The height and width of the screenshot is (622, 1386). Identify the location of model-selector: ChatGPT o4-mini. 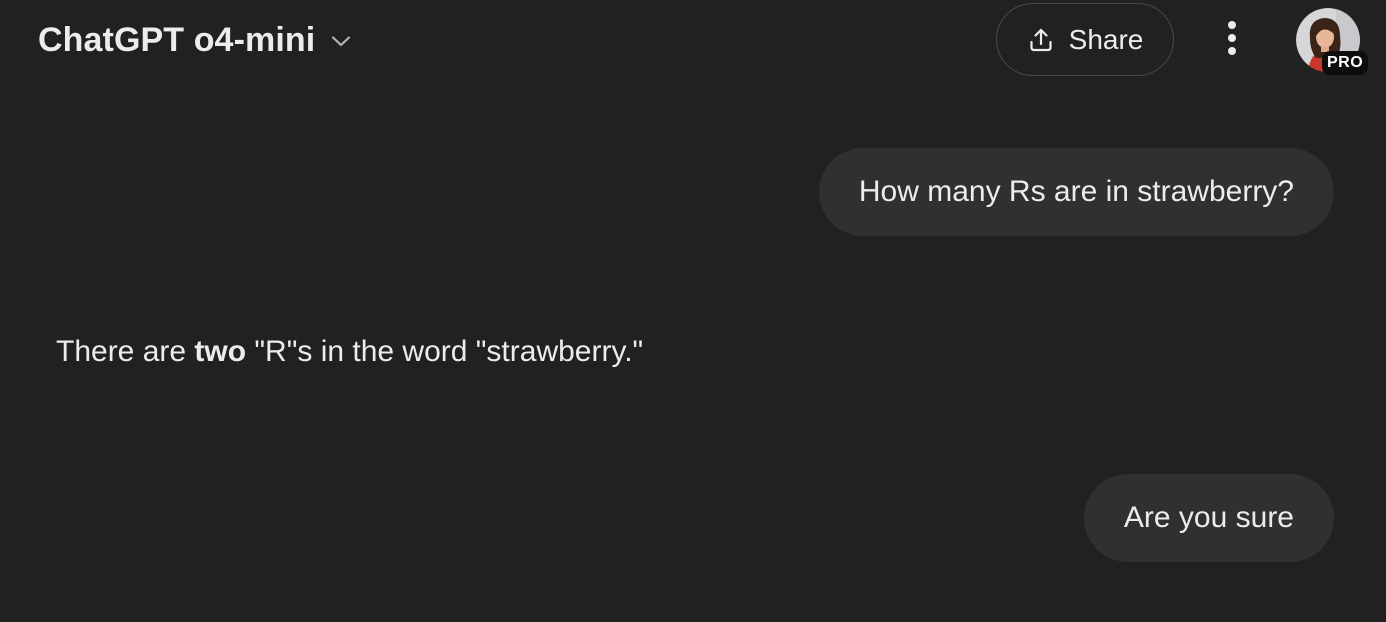
(195, 40).